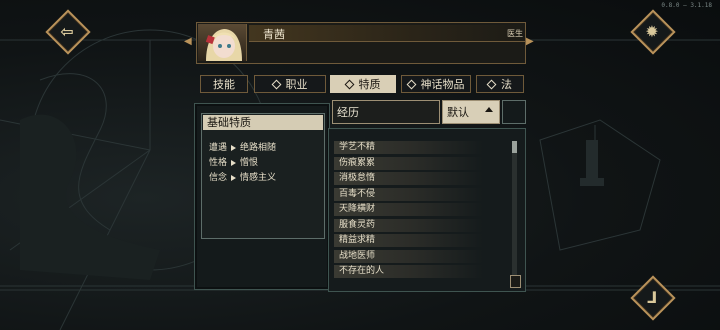  I want to click on scrollbar, so click(514, 212).